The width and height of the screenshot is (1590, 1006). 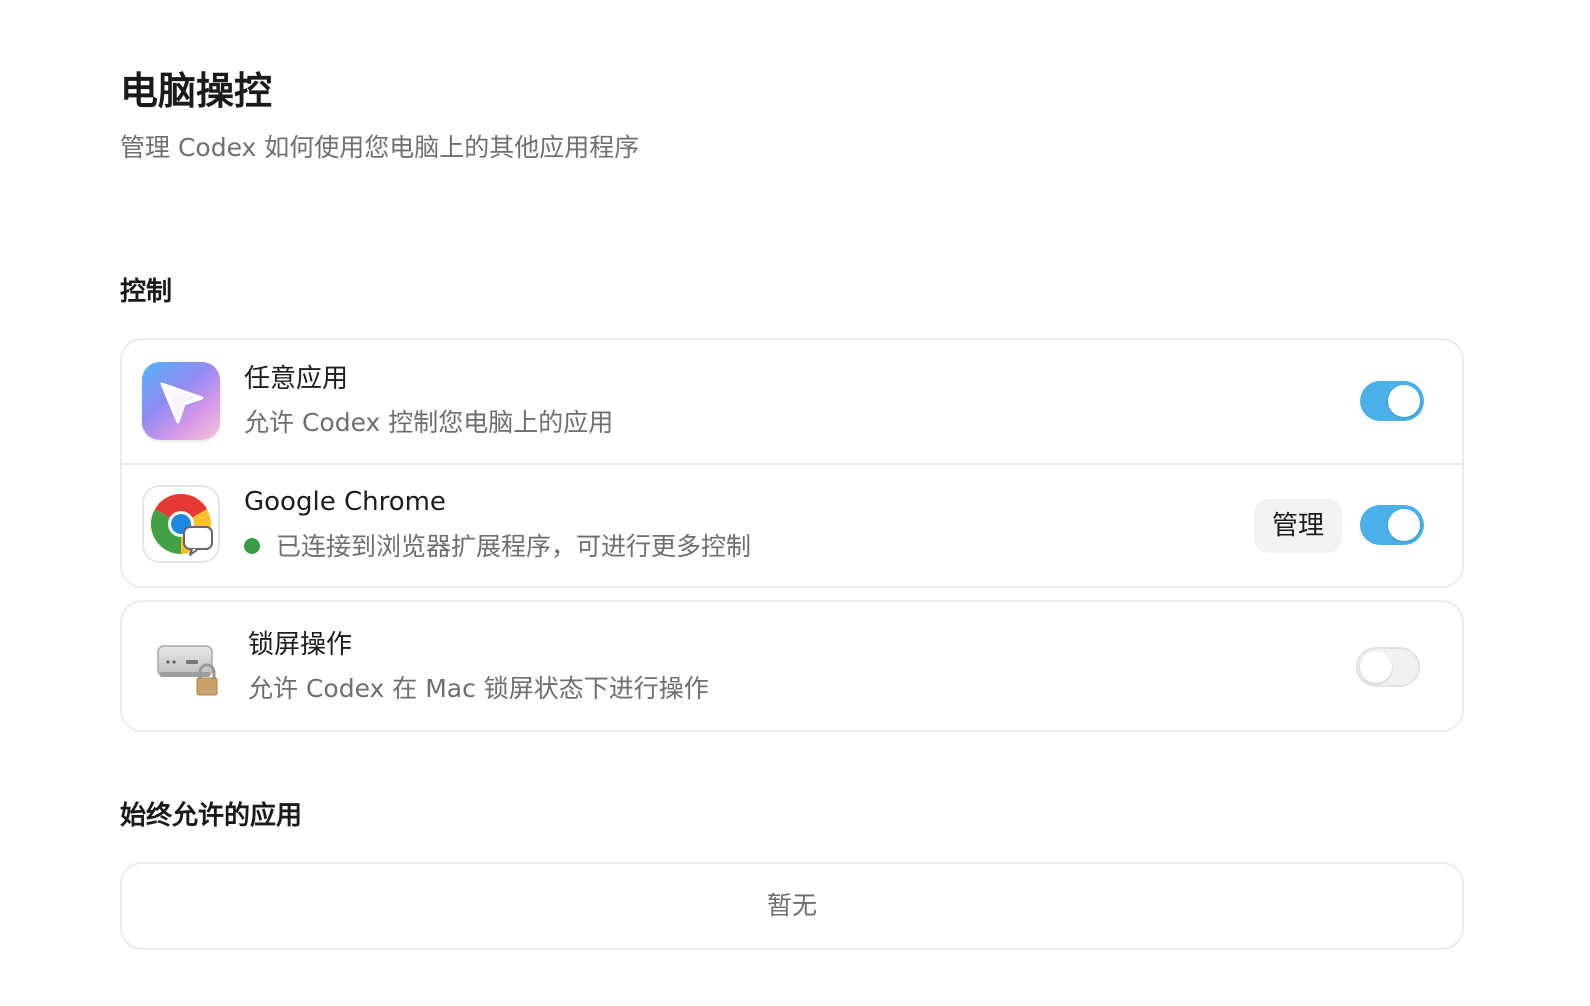 I want to click on any-app-title: 任意应用, so click(x=296, y=379).